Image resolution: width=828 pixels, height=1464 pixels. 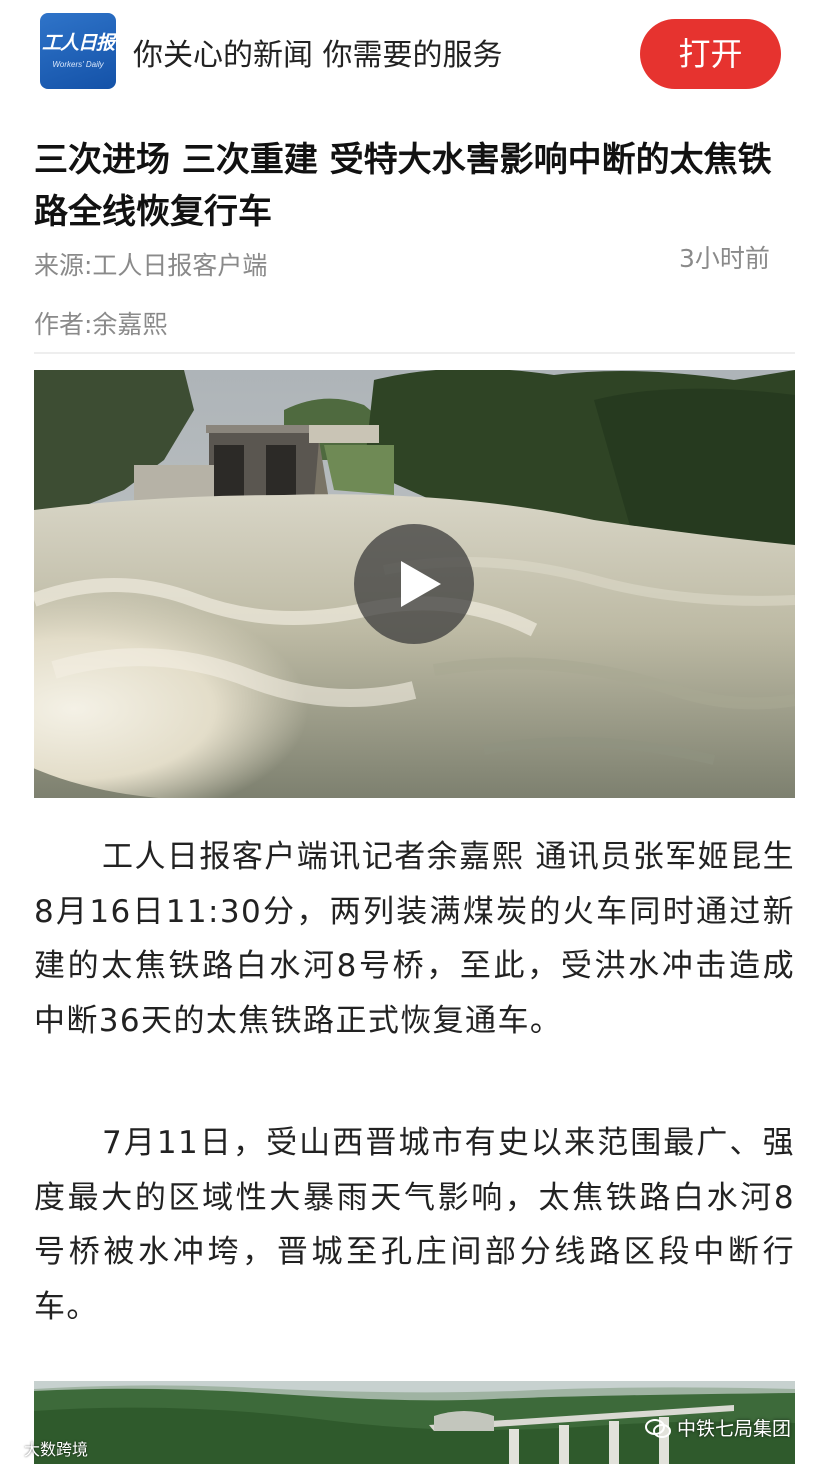 What do you see at coordinates (421, 584) in the screenshot?
I see `play-icon` at bounding box center [421, 584].